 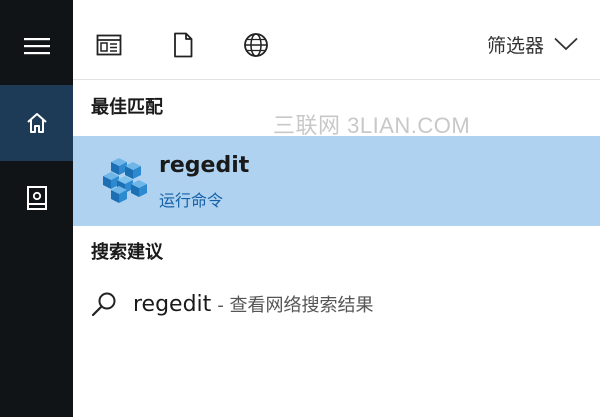 What do you see at coordinates (566, 44) in the screenshot?
I see `chevron-down-icon` at bounding box center [566, 44].